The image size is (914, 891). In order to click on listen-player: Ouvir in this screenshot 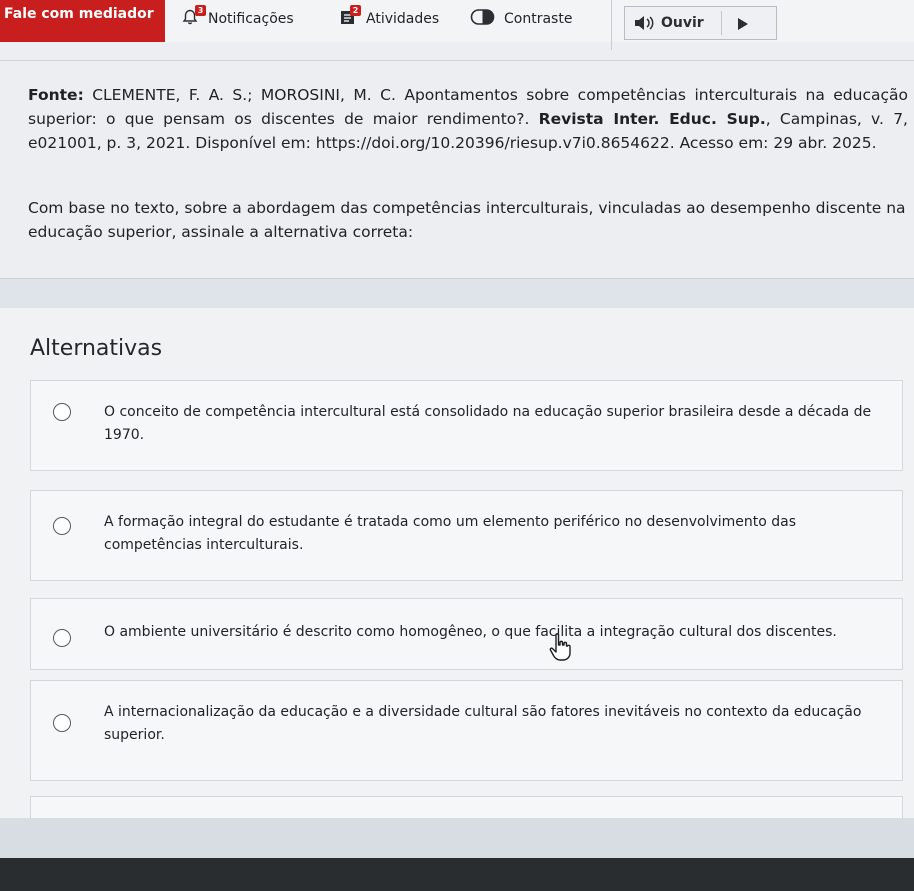, I will do `click(700, 23)`.